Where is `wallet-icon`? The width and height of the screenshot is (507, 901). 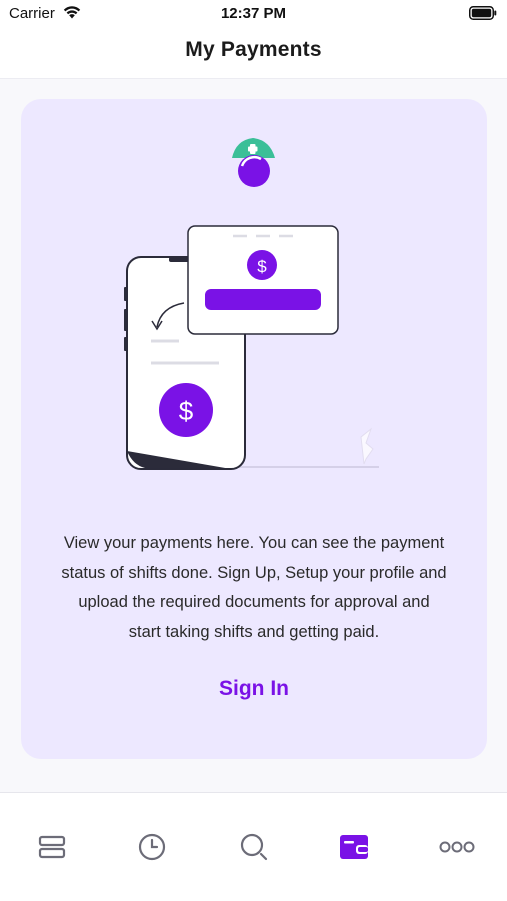 wallet-icon is located at coordinates (354, 847).